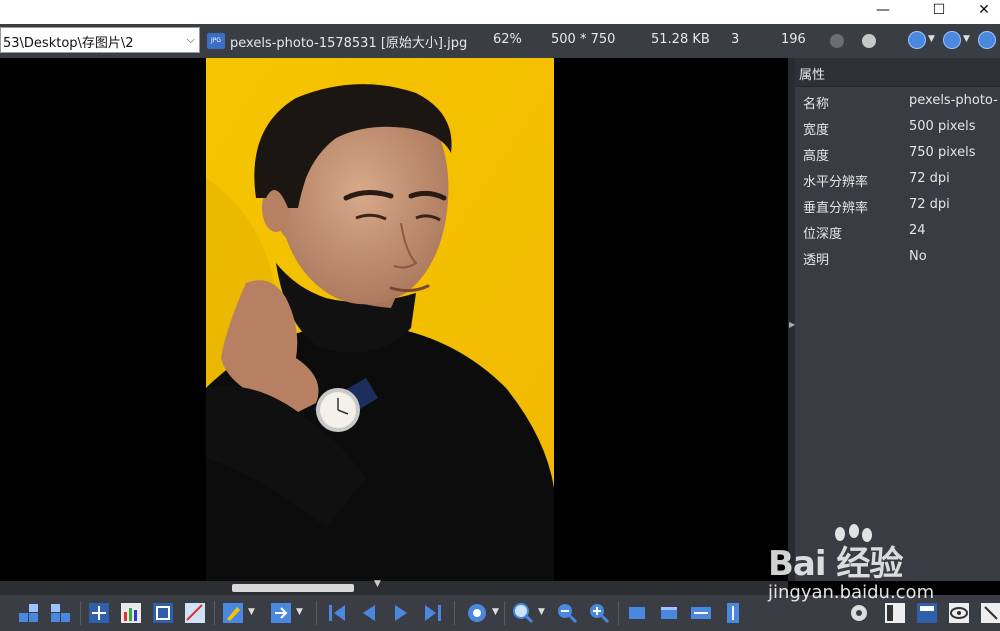 The height and width of the screenshot is (631, 1000). What do you see at coordinates (816, 260) in the screenshot?
I see `property-key: 透明` at bounding box center [816, 260].